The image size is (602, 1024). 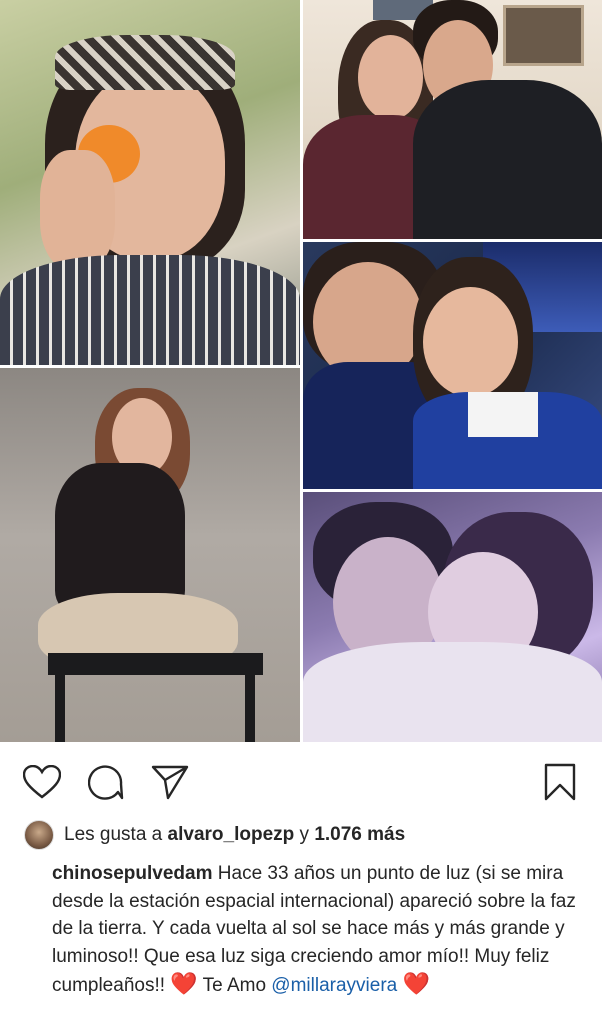 What do you see at coordinates (452, 119) in the screenshot?
I see `photo-couple-indoor` at bounding box center [452, 119].